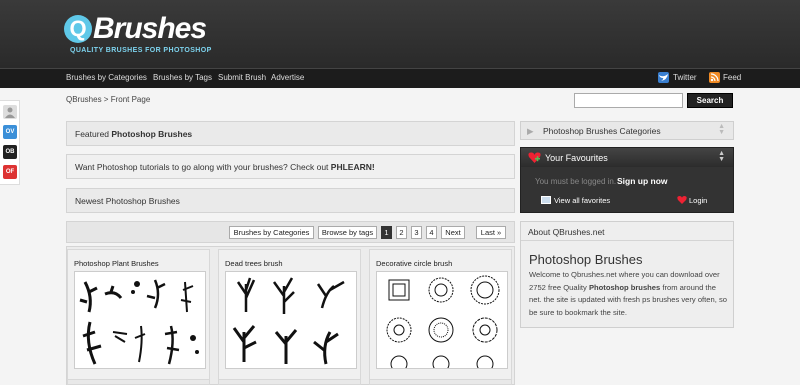 This screenshot has height=385, width=800. What do you see at coordinates (106, 77) in the screenshot?
I see `nav-brushes-by-categories: Brushes by Categories` at bounding box center [106, 77].